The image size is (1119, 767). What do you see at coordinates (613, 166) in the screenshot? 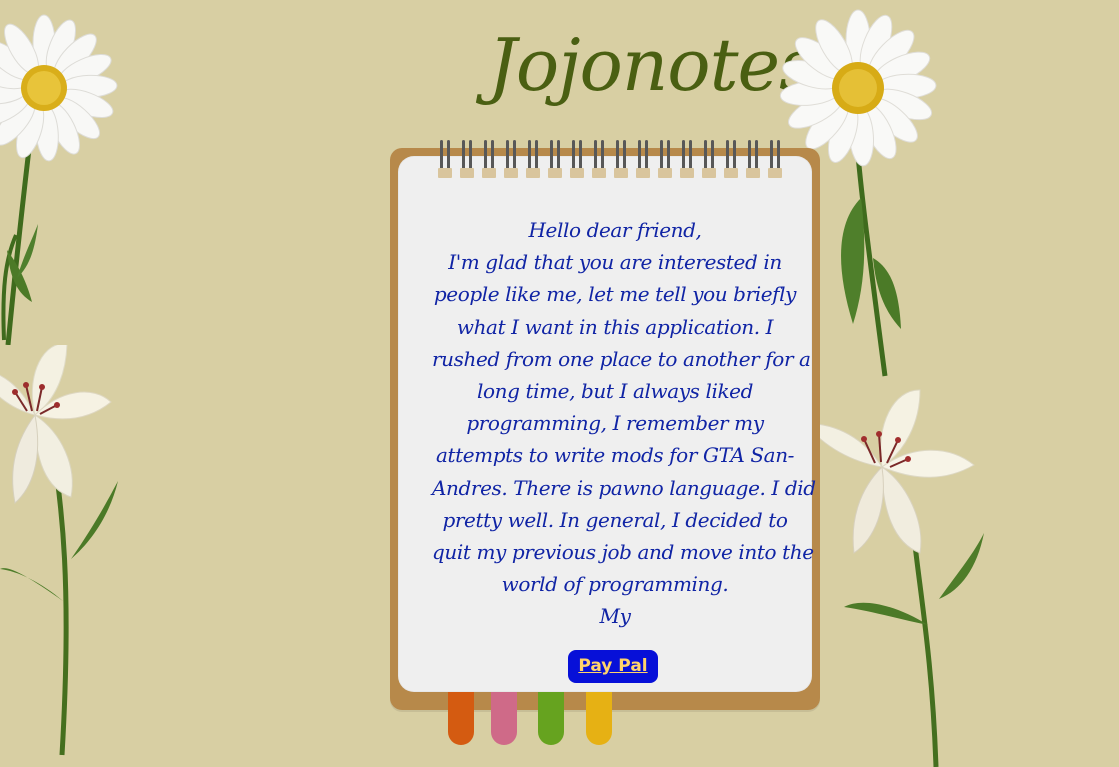
I see `spiral-binding-icon` at bounding box center [613, 166].